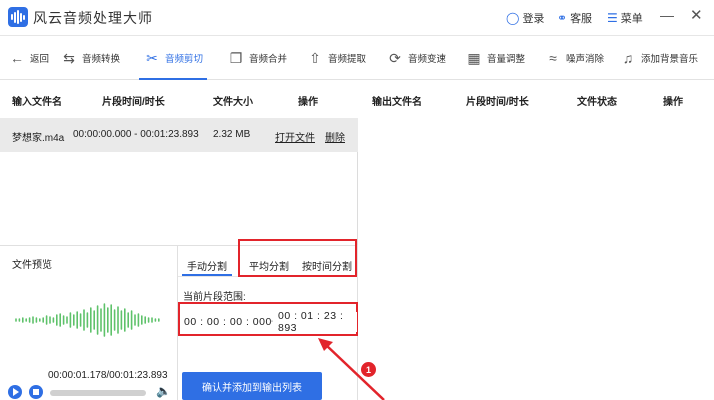 The height and width of the screenshot is (400, 714). What do you see at coordinates (395, 57) in the screenshot?
I see `speed-icon: ⟳` at bounding box center [395, 57].